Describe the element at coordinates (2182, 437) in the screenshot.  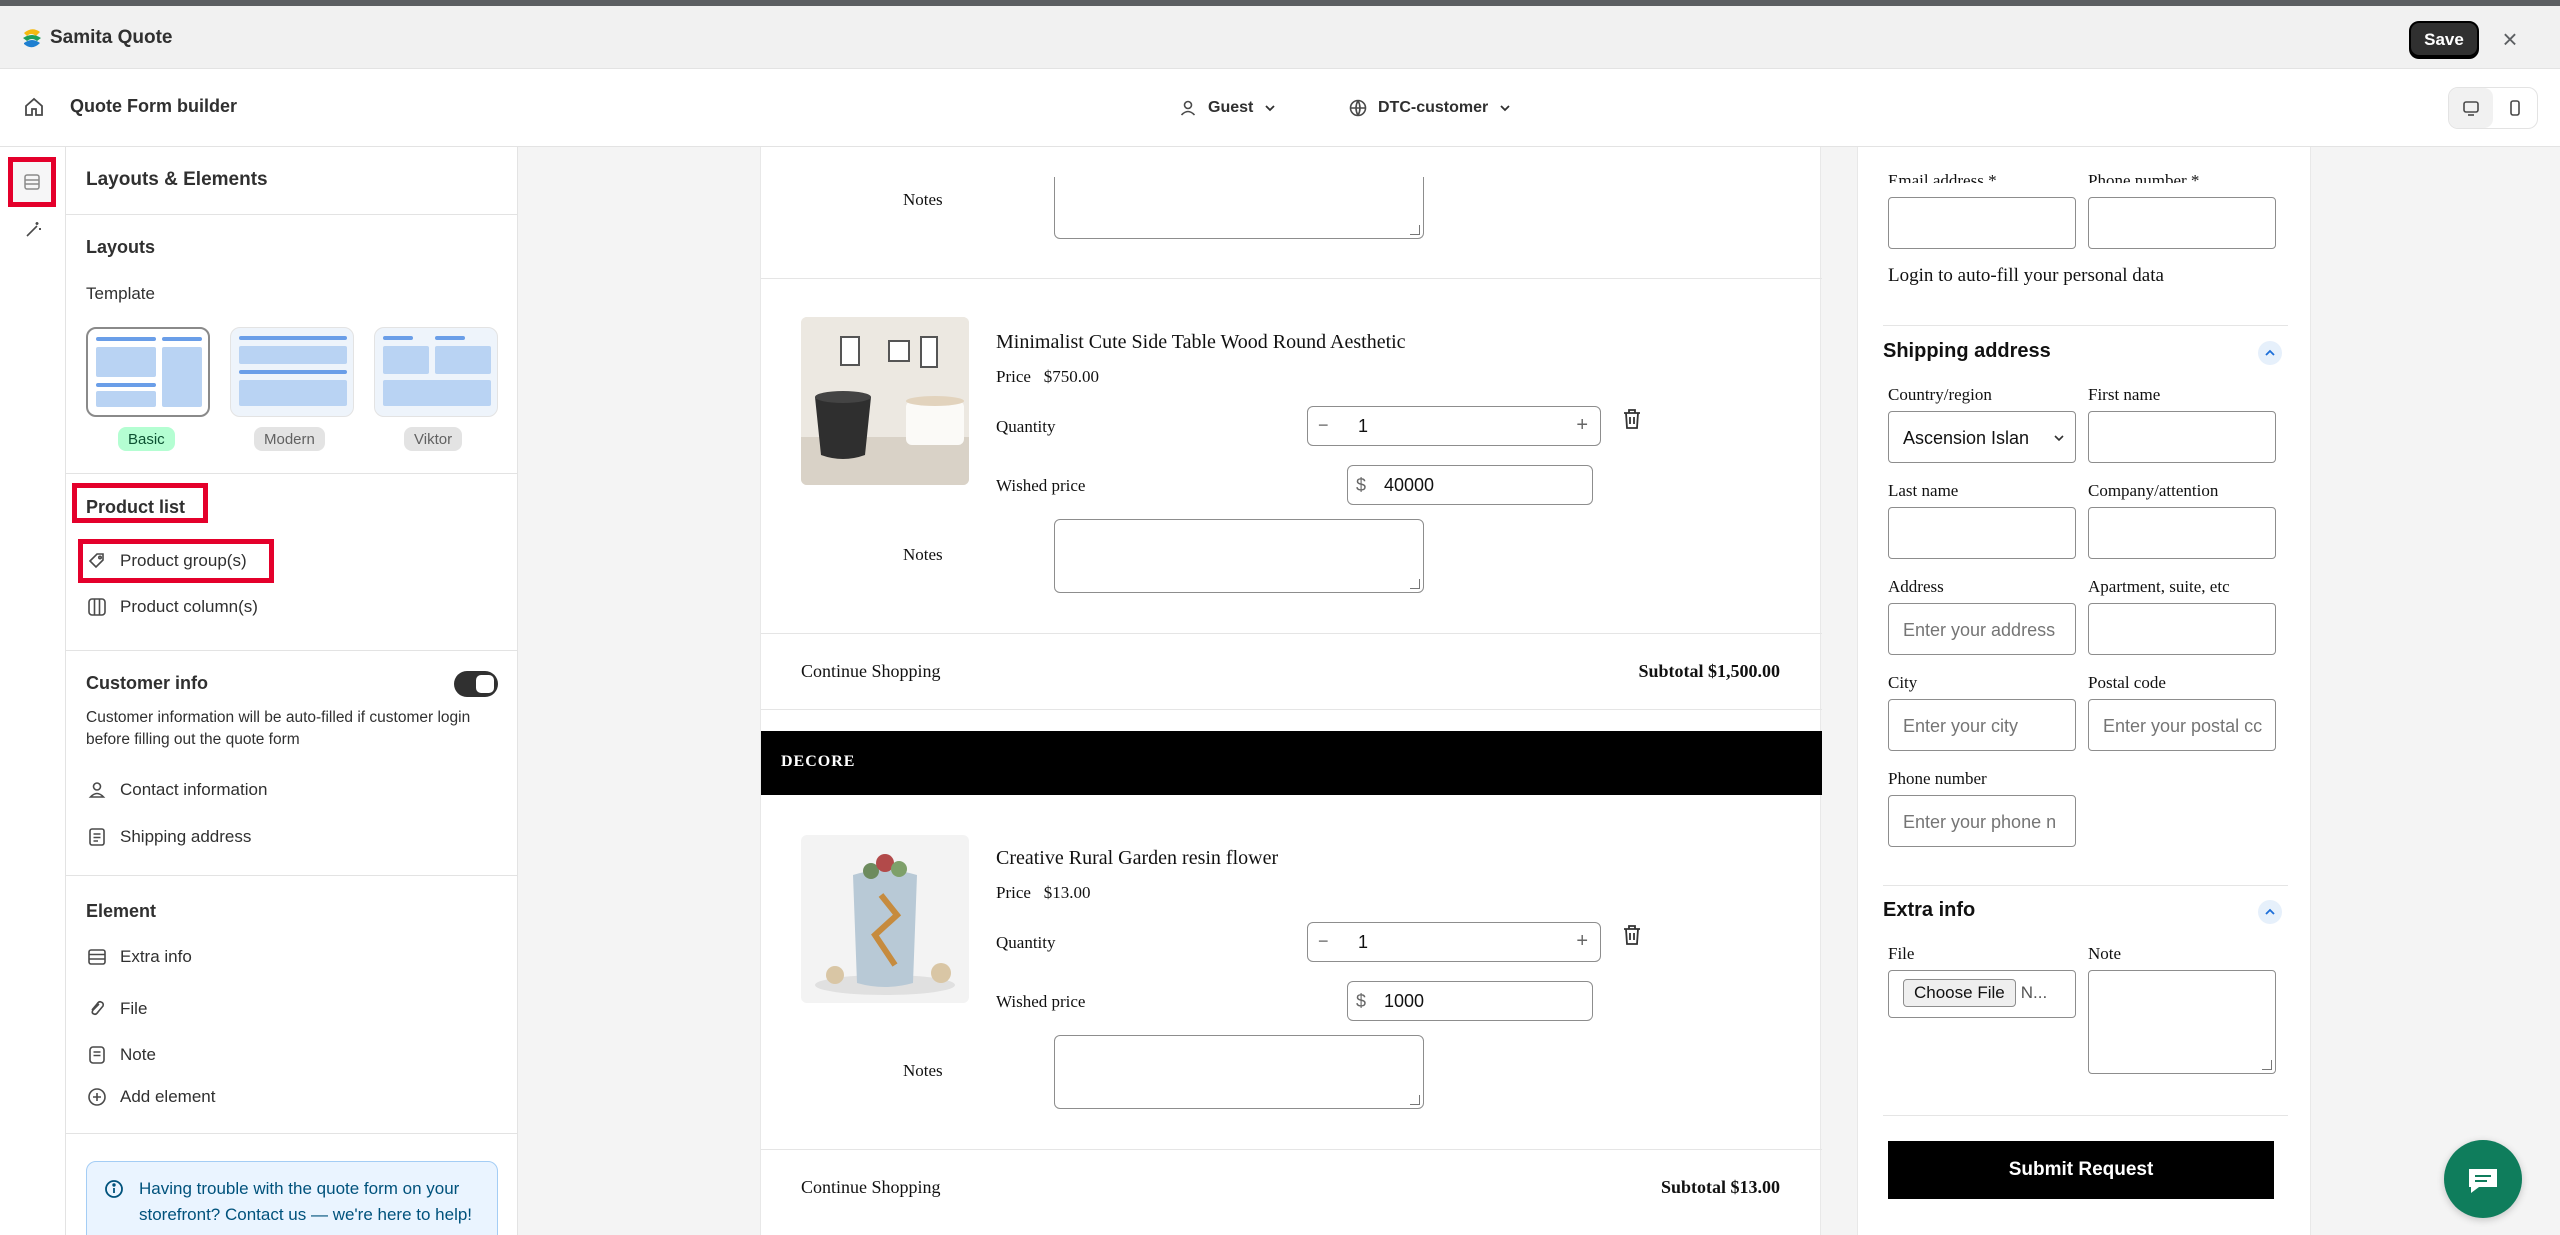
I see `first-name-field` at that location.